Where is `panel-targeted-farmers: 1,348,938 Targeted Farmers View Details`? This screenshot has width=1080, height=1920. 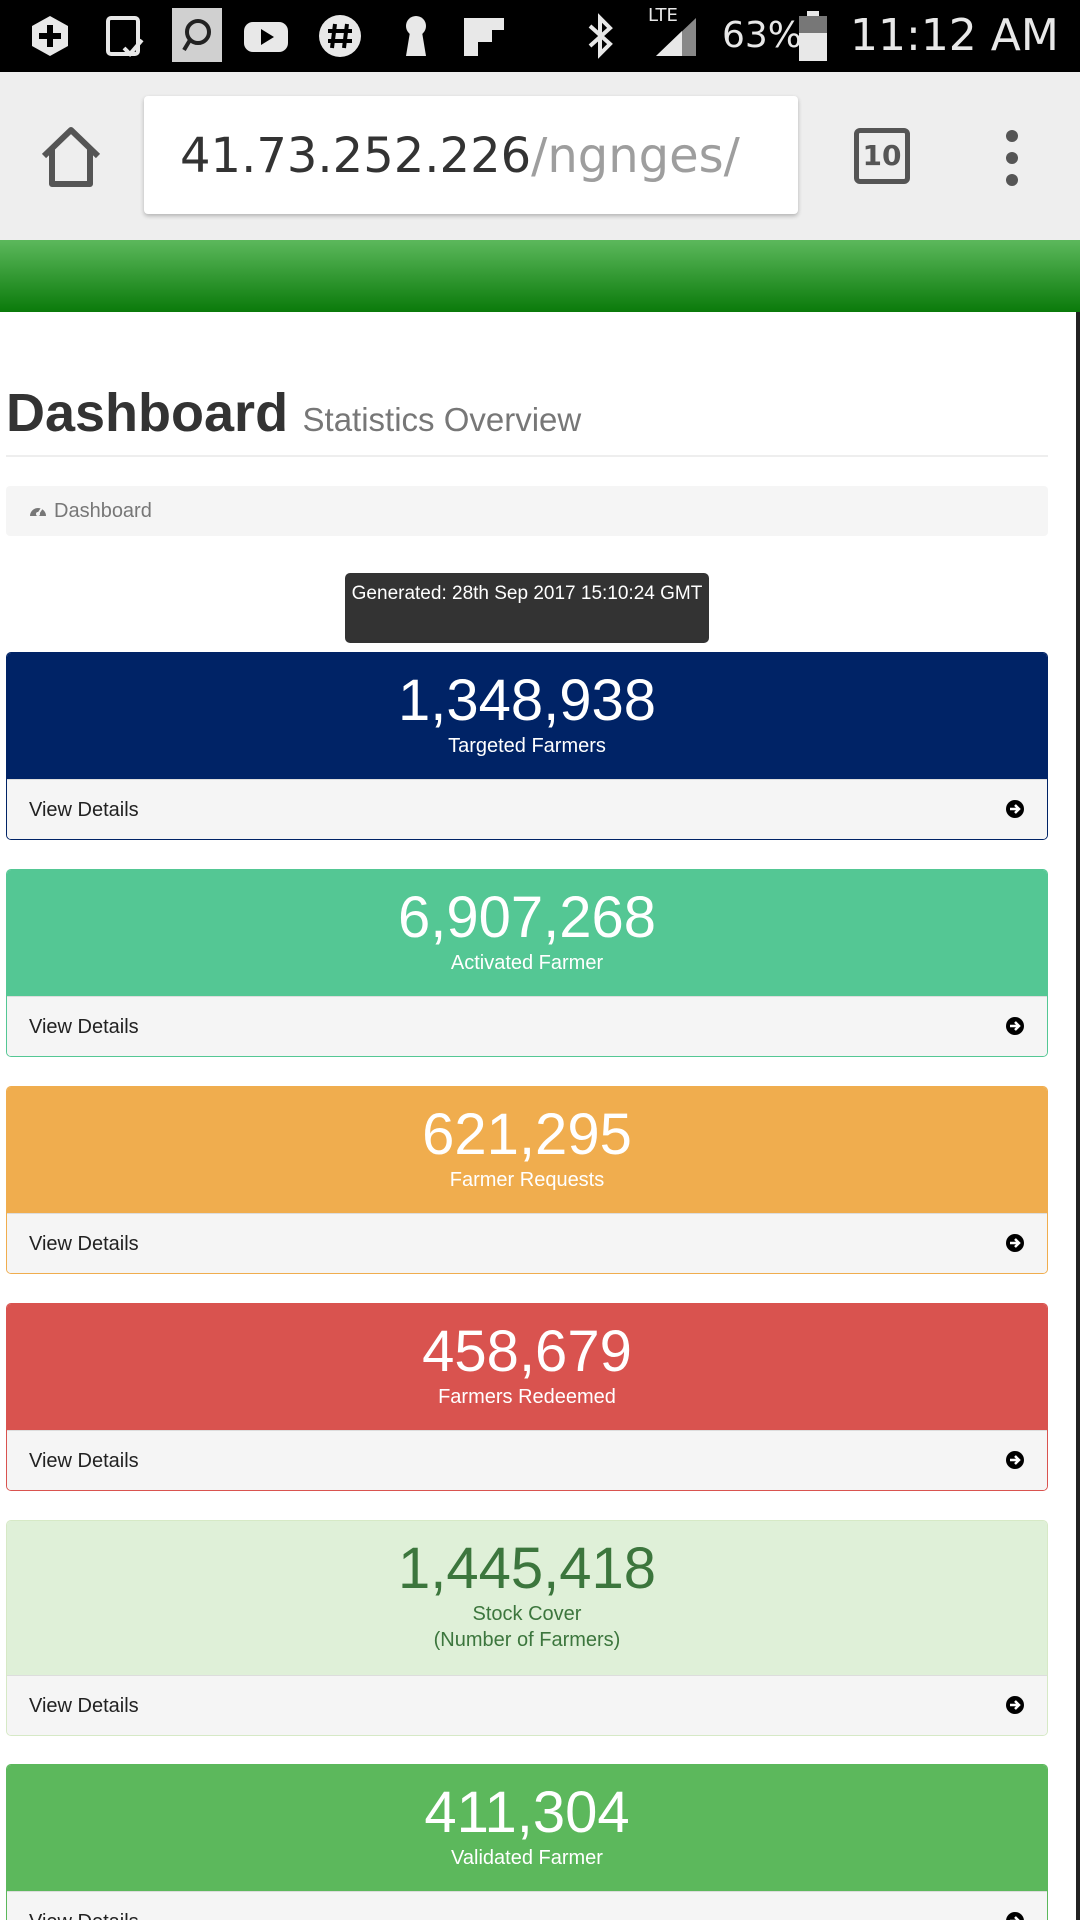
panel-targeted-farmers: 1,348,938 Targeted Farmers View Details is located at coordinates (527, 746).